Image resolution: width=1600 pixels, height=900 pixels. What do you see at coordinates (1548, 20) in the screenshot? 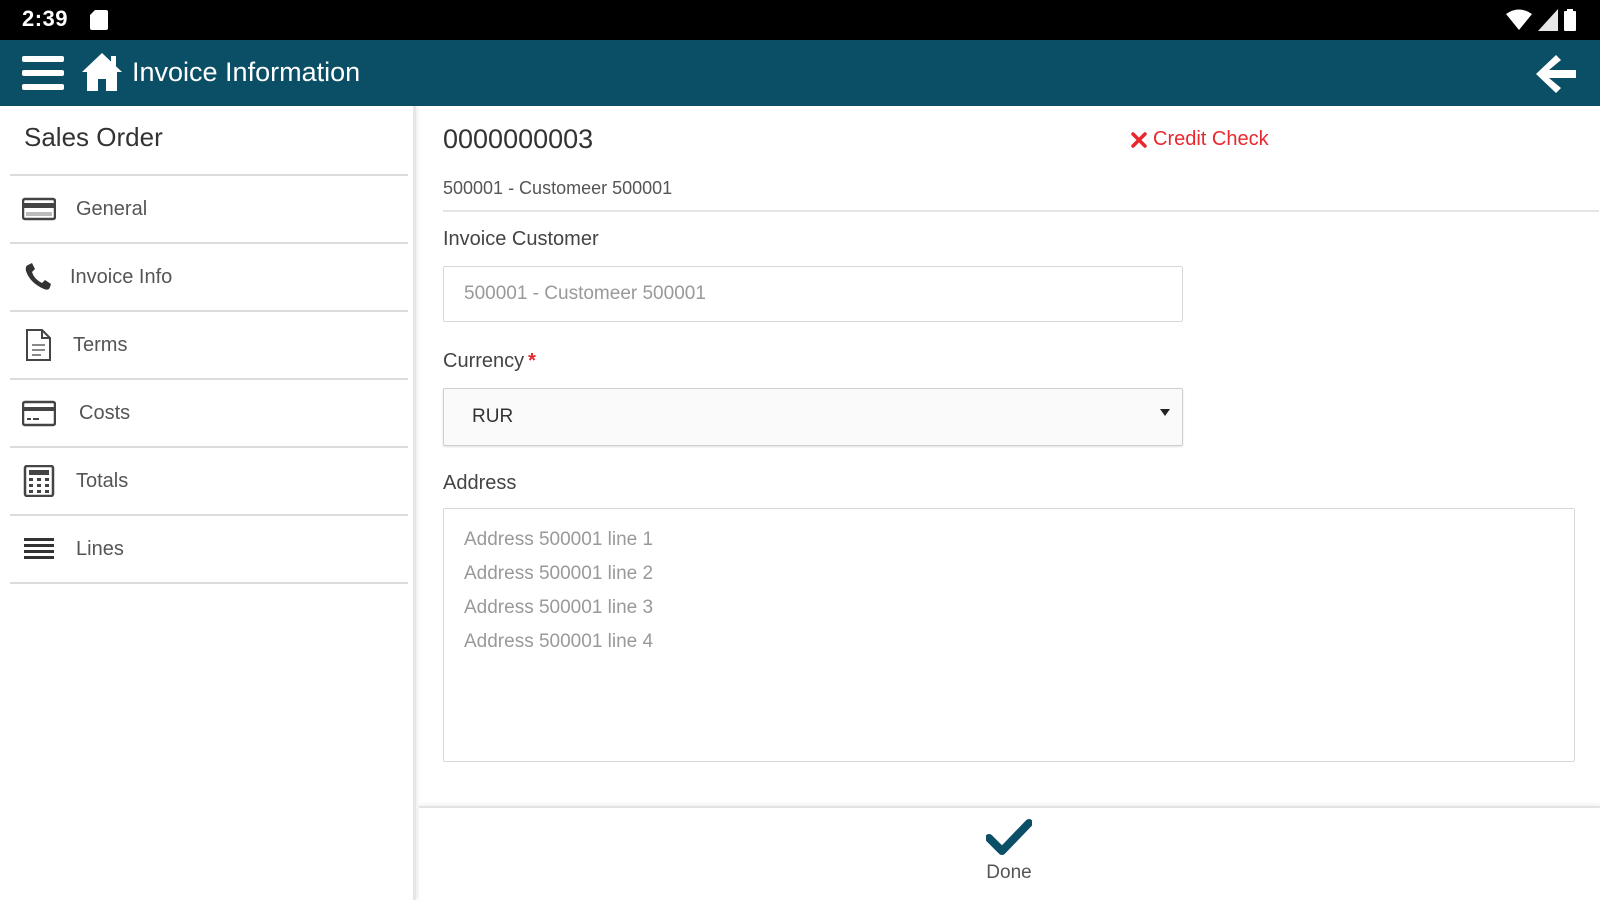
I see `cellular-signal-icon` at bounding box center [1548, 20].